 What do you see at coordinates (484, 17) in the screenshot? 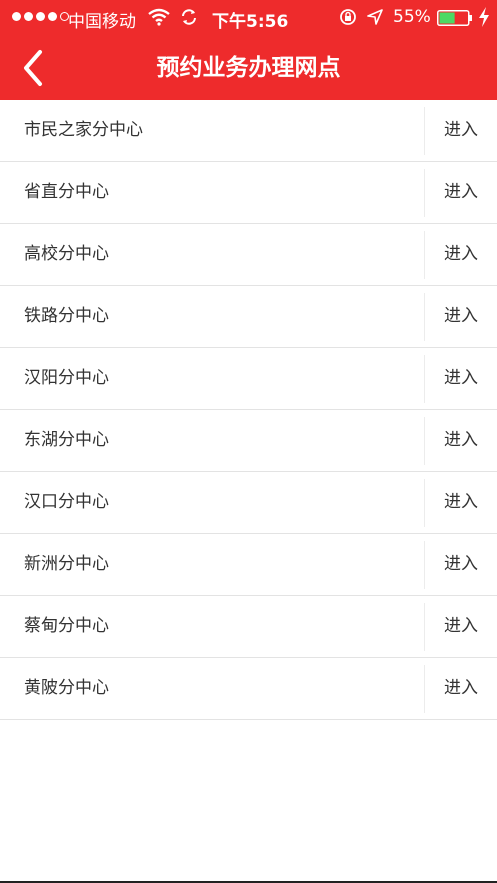
I see `charging-bolt-icon` at bounding box center [484, 17].